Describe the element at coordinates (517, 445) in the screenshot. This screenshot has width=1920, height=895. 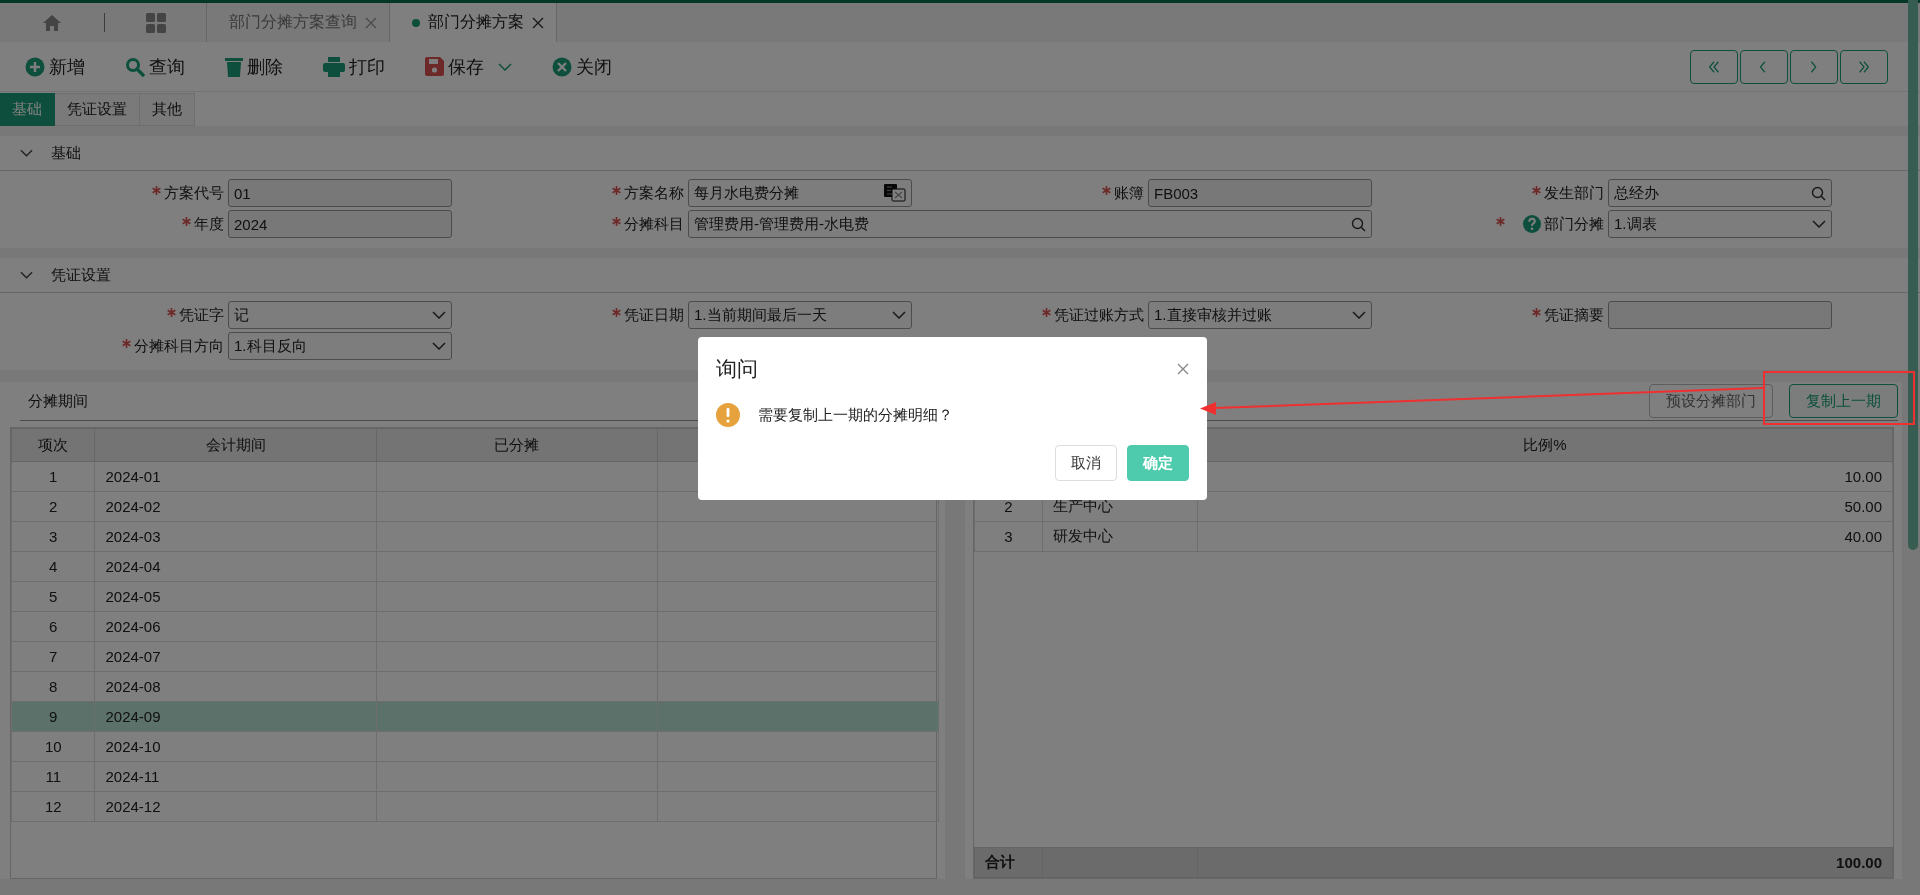
I see `column-header: 已分摊` at that location.